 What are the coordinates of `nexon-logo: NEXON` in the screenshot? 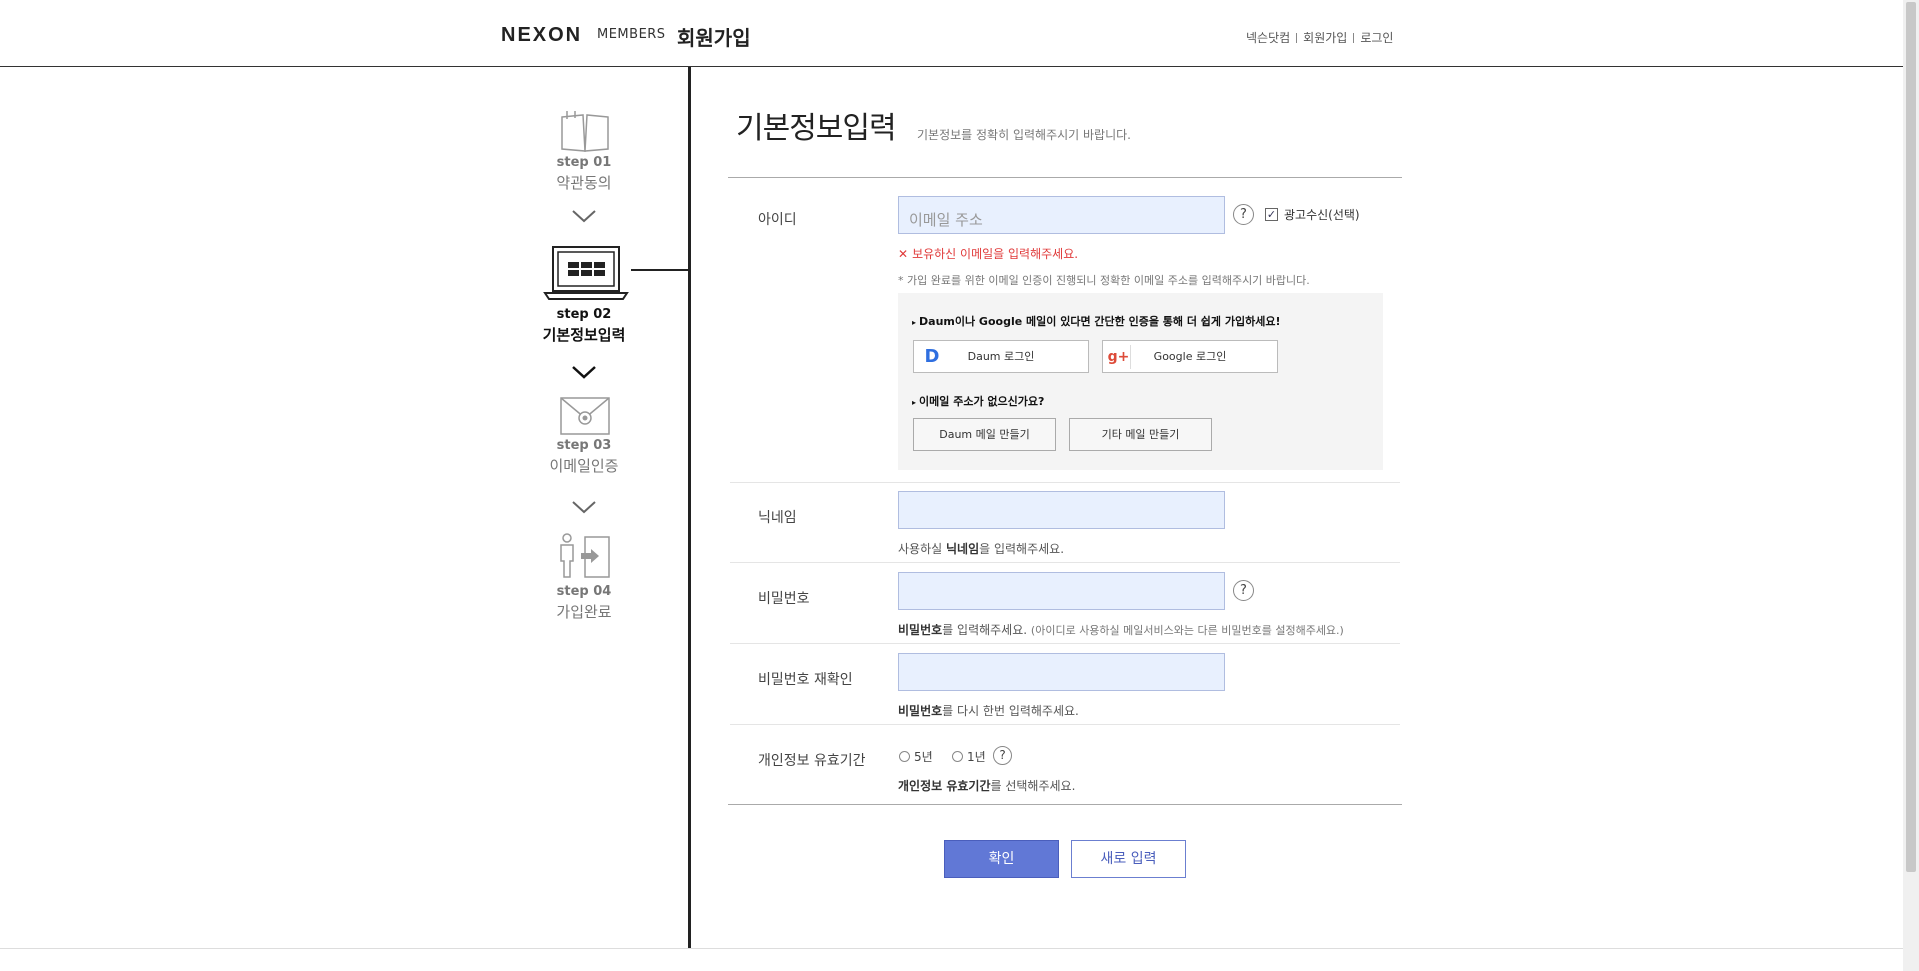 It's located at (541, 35).